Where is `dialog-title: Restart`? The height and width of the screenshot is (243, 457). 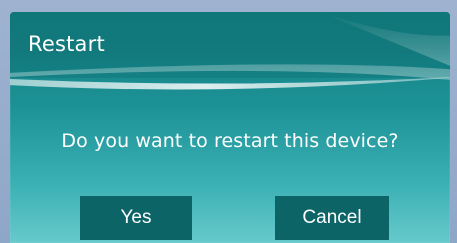
dialog-title: Restart is located at coordinates (66, 44).